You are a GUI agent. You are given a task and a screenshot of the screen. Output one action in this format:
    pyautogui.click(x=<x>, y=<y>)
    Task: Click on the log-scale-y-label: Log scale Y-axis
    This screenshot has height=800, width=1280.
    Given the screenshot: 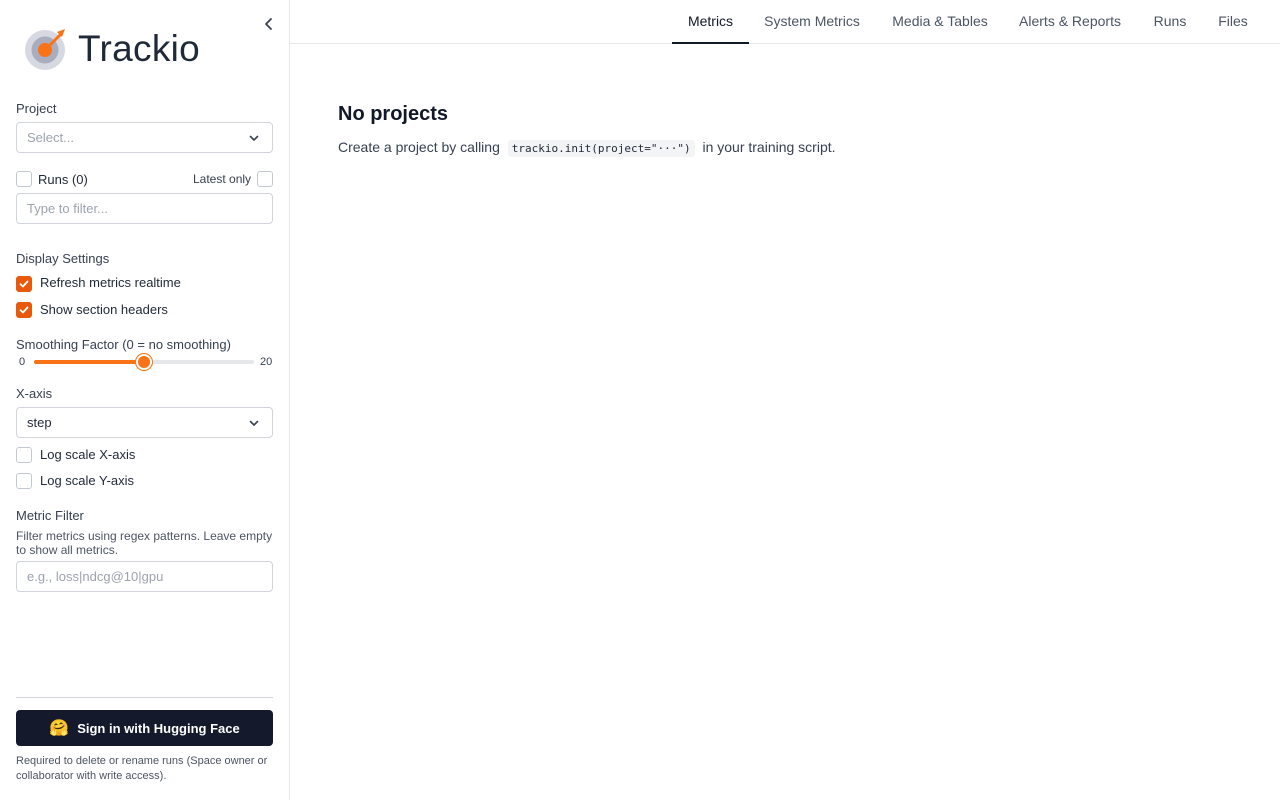 What is the action you would take?
    pyautogui.click(x=87, y=480)
    